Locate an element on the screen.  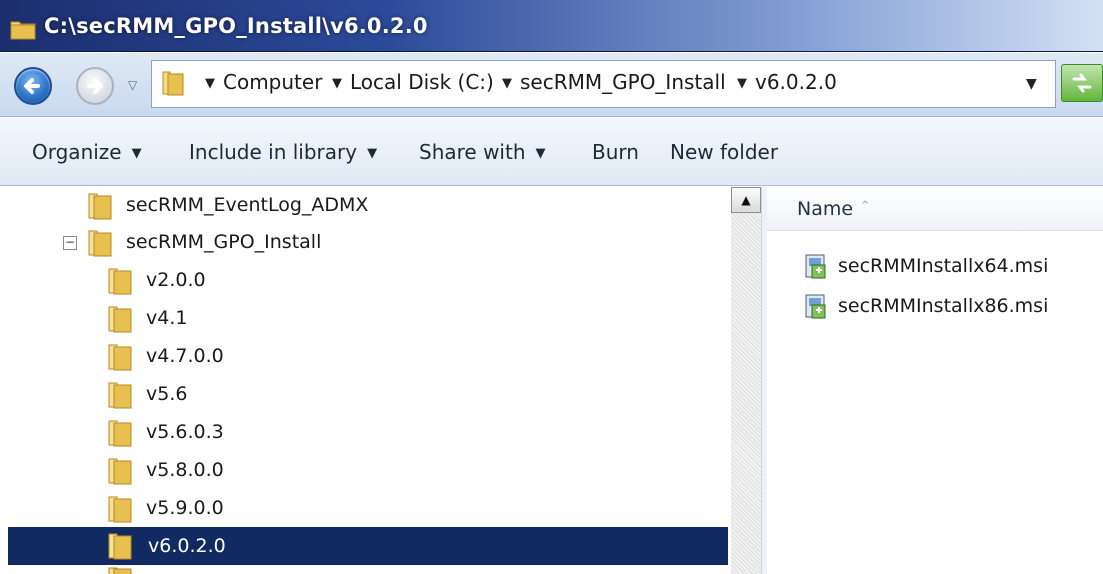
tree-item-v6-0-2-0: v6.0.2.0 is located at coordinates (368, 546).